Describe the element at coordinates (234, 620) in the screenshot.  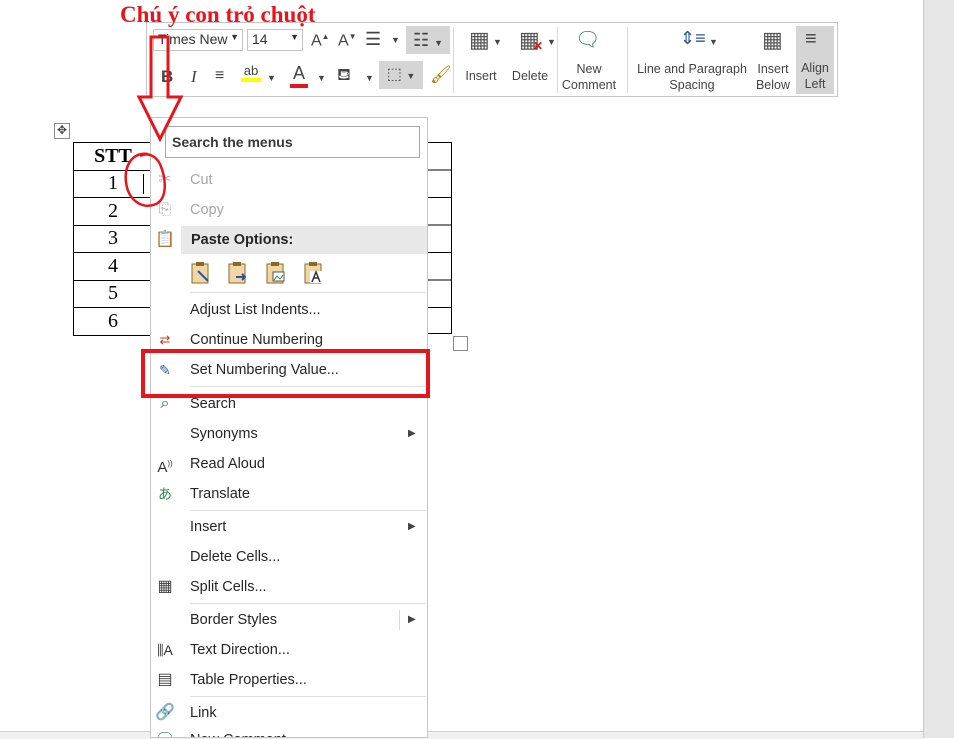
I see `menu-item-label: Border Styles` at that location.